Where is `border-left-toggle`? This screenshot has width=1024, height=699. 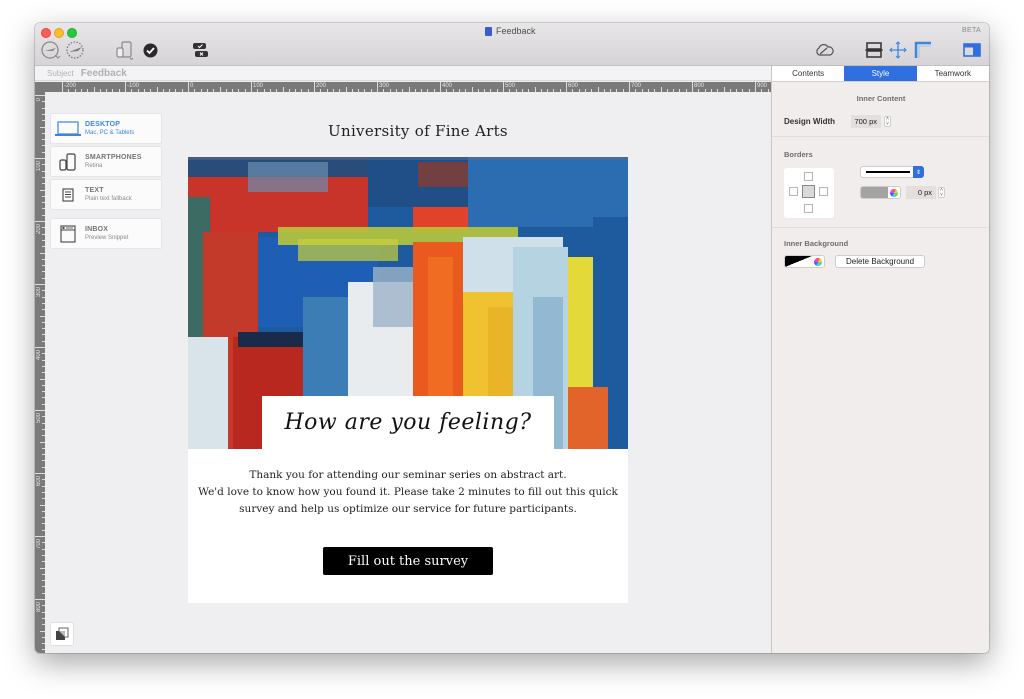 border-left-toggle is located at coordinates (793, 191).